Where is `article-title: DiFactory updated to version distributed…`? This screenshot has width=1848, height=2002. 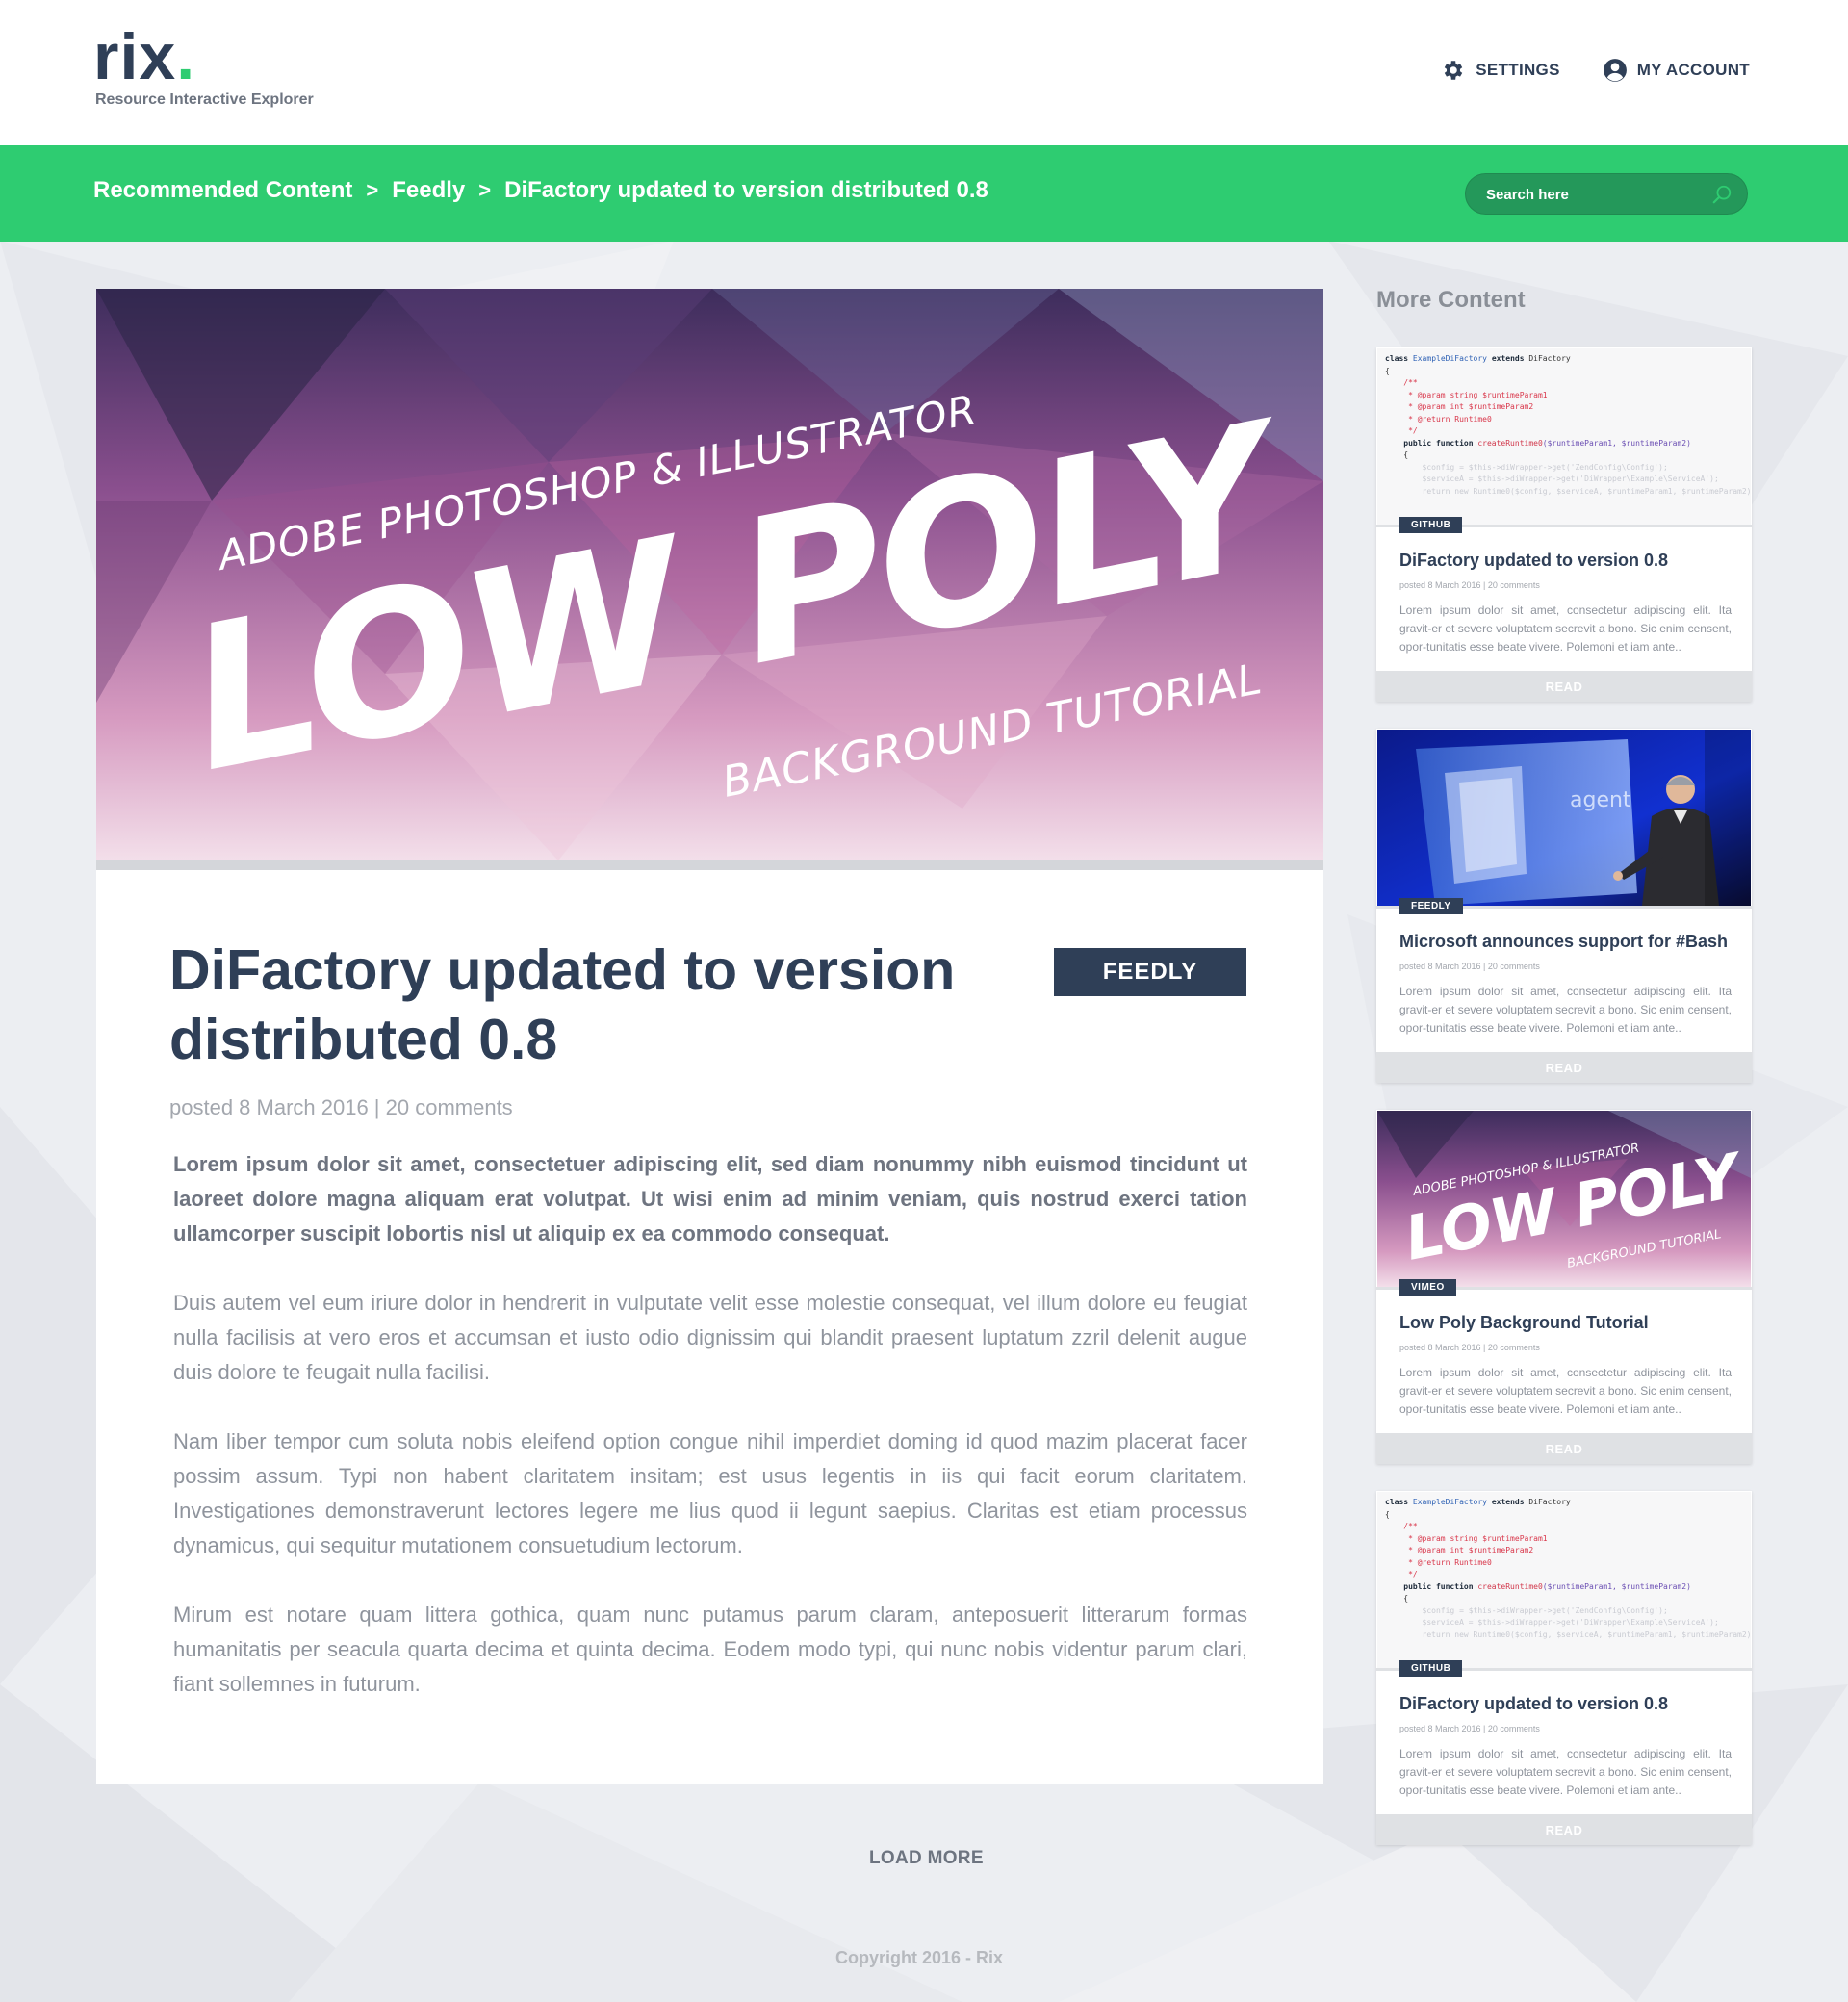
article-title: DiFactory updated to version distributed… is located at coordinates (562, 1004).